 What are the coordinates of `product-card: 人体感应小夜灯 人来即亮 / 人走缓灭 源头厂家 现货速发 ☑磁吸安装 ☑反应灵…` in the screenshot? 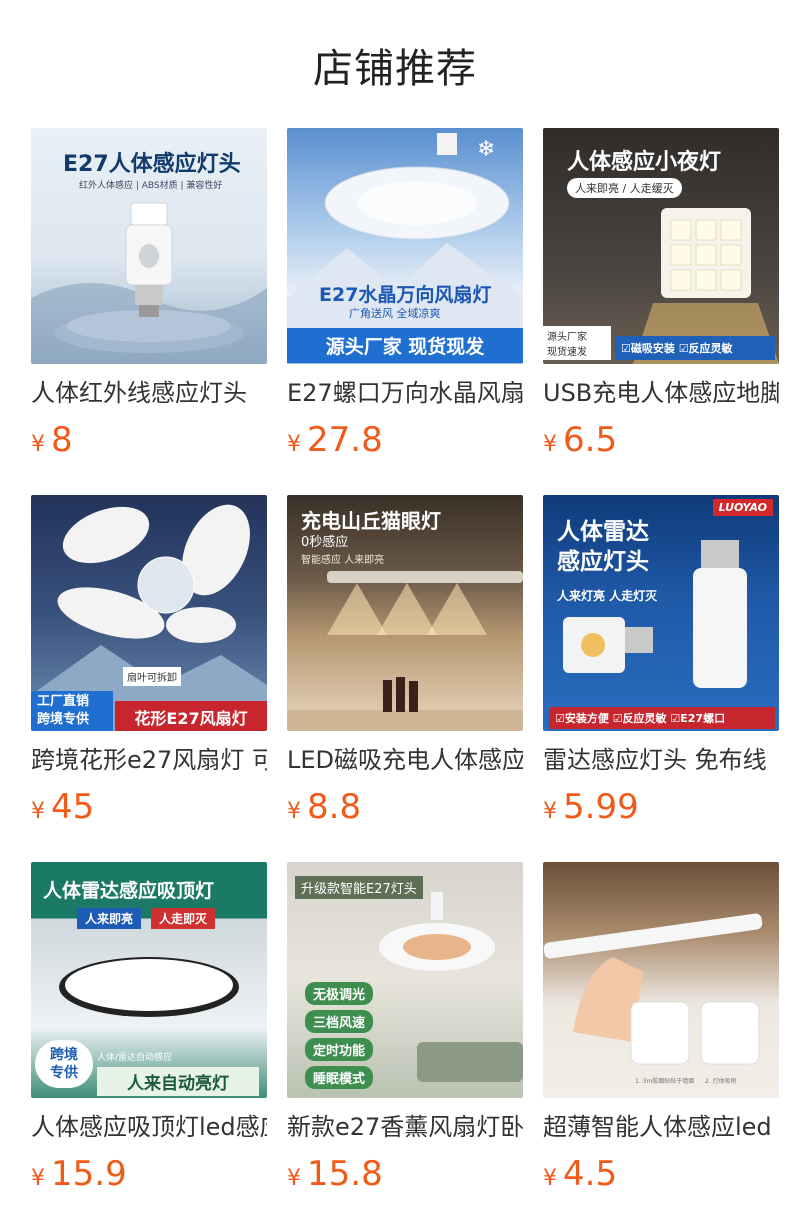 It's located at (661, 294).